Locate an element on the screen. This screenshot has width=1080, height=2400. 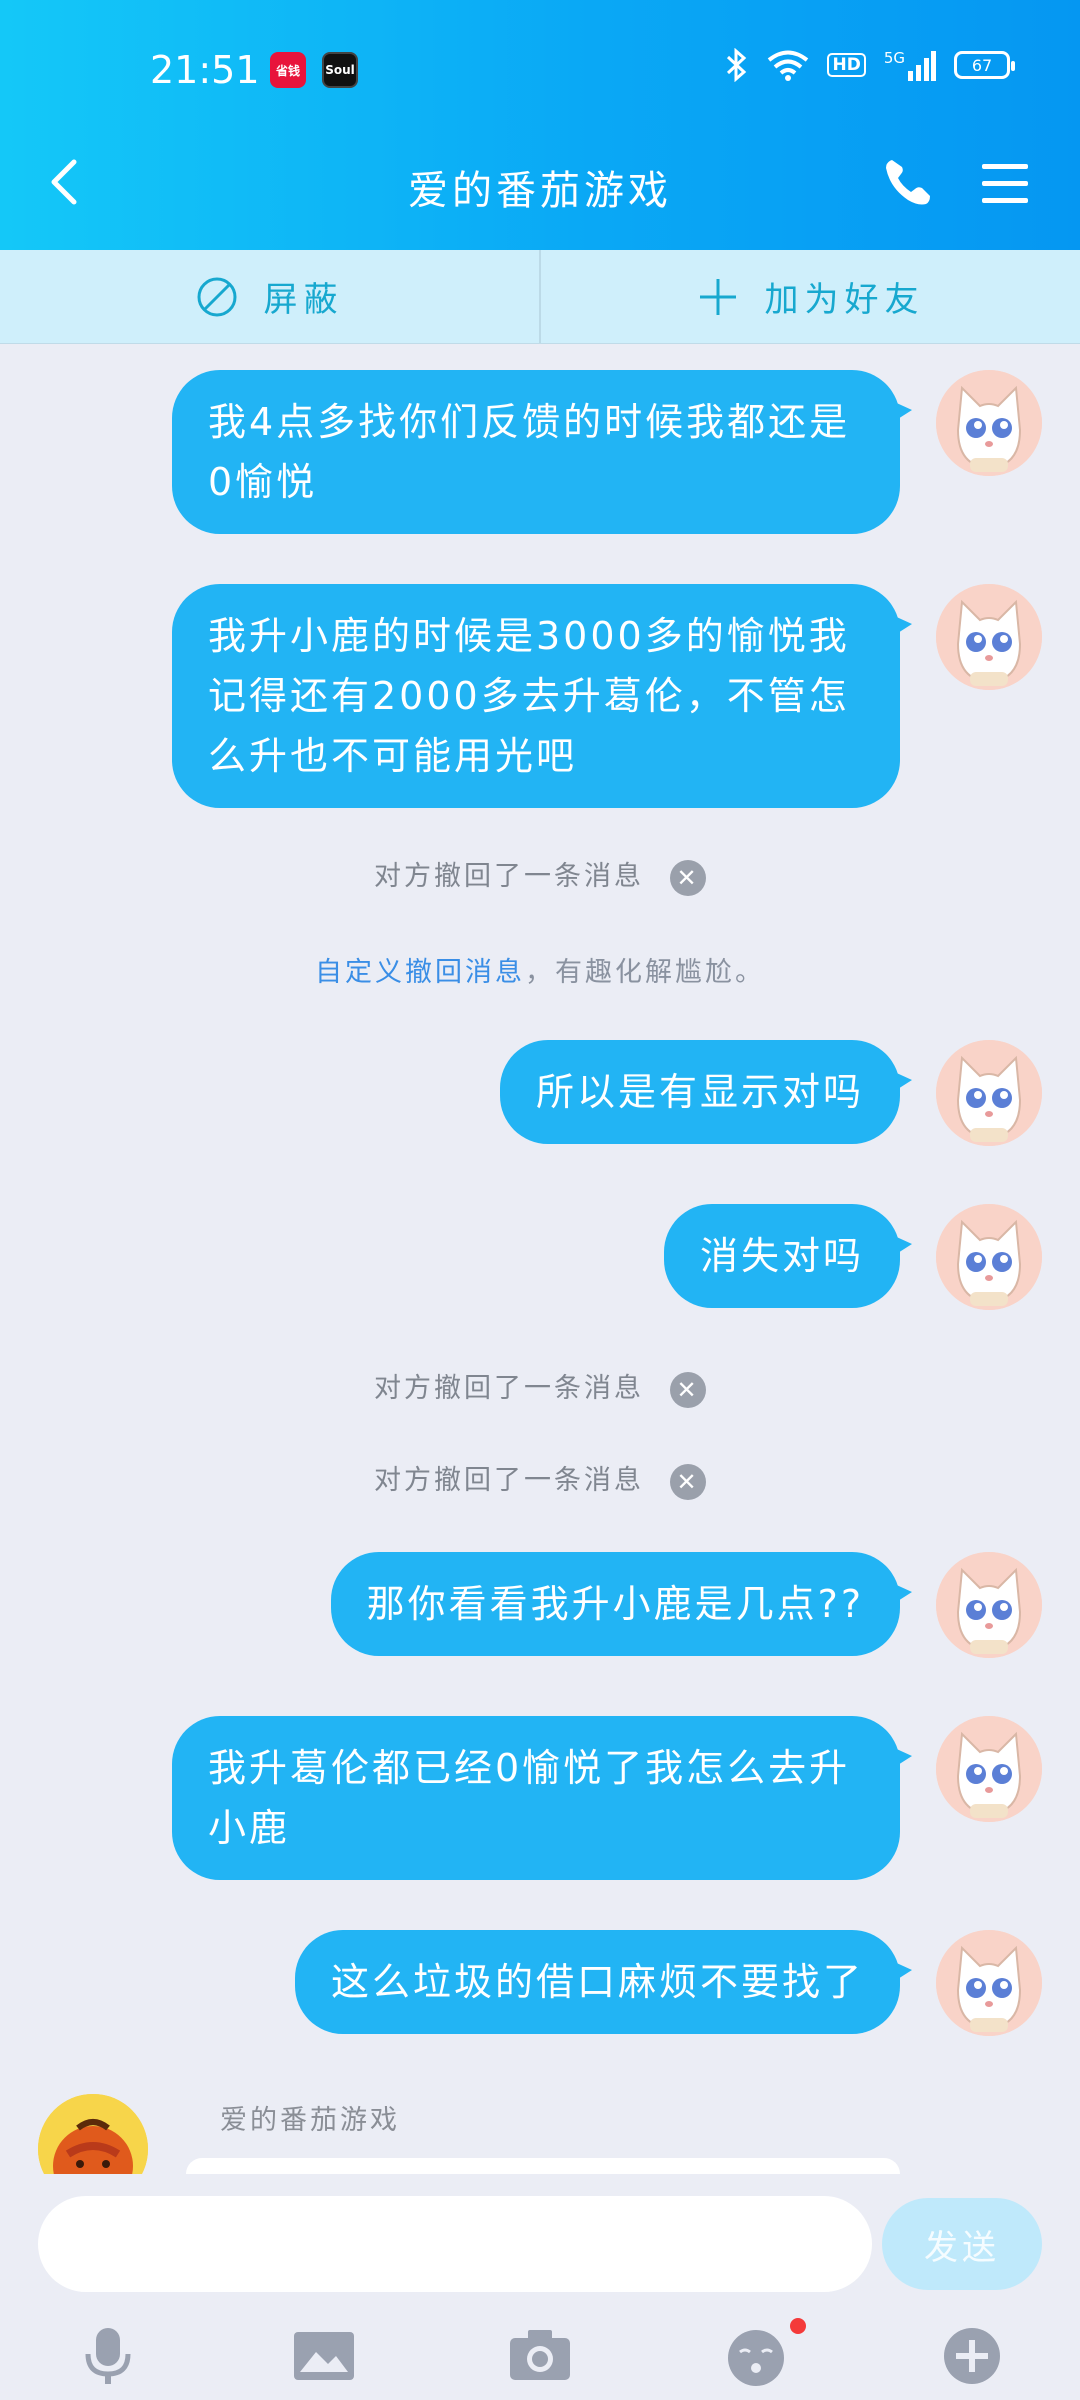
input-area: 发送 is located at coordinates (540, 2287).